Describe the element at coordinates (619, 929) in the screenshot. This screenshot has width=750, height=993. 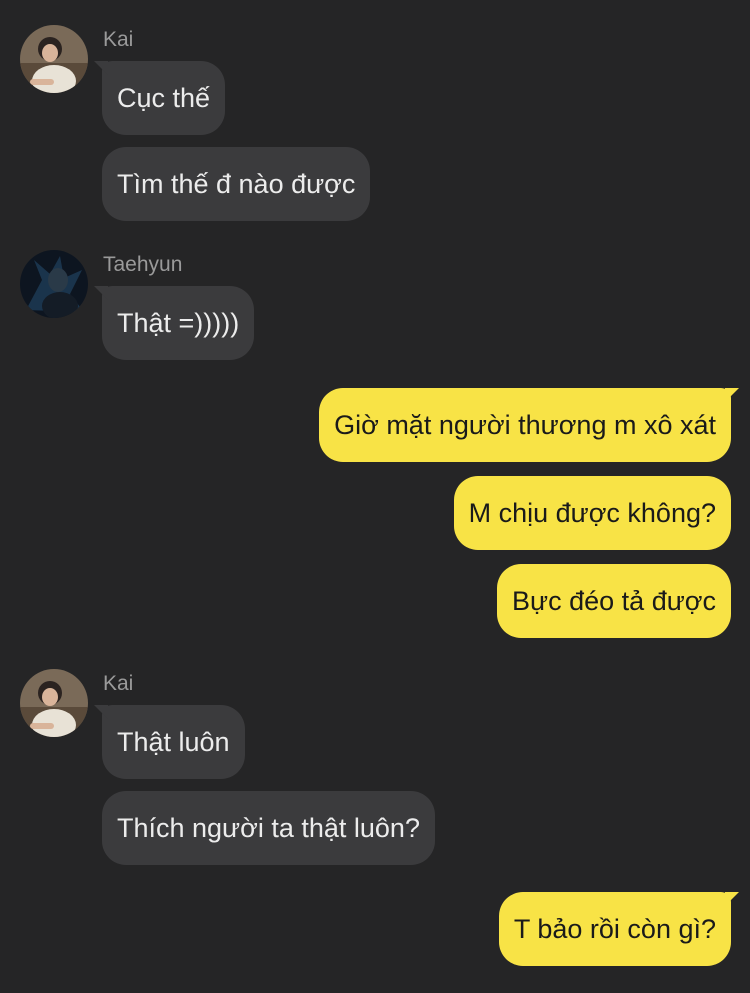
I see `message-bubble-outgoing: T bảo rồi còn gì?` at that location.